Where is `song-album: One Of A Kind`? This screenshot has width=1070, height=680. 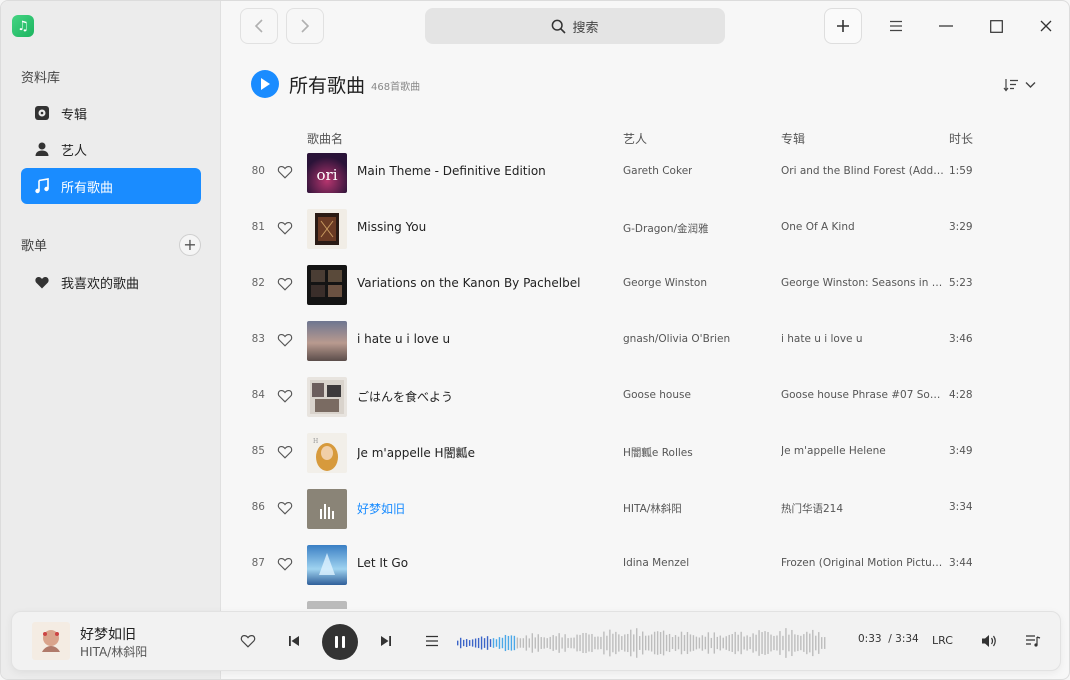
song-album: One Of A Kind is located at coordinates (863, 227).